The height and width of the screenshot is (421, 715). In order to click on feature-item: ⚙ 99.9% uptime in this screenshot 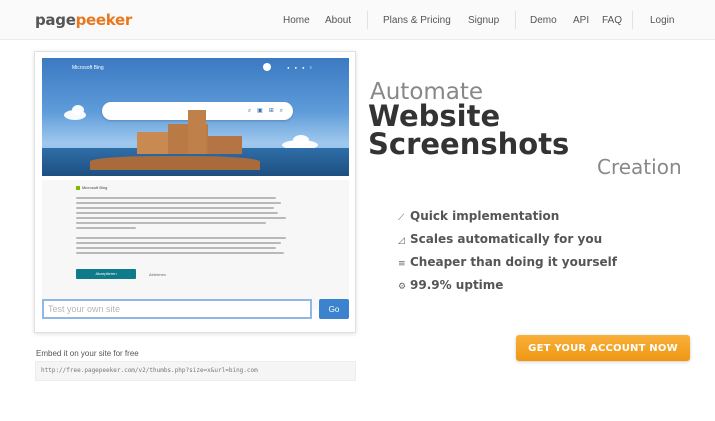, I will do `click(450, 285)`.